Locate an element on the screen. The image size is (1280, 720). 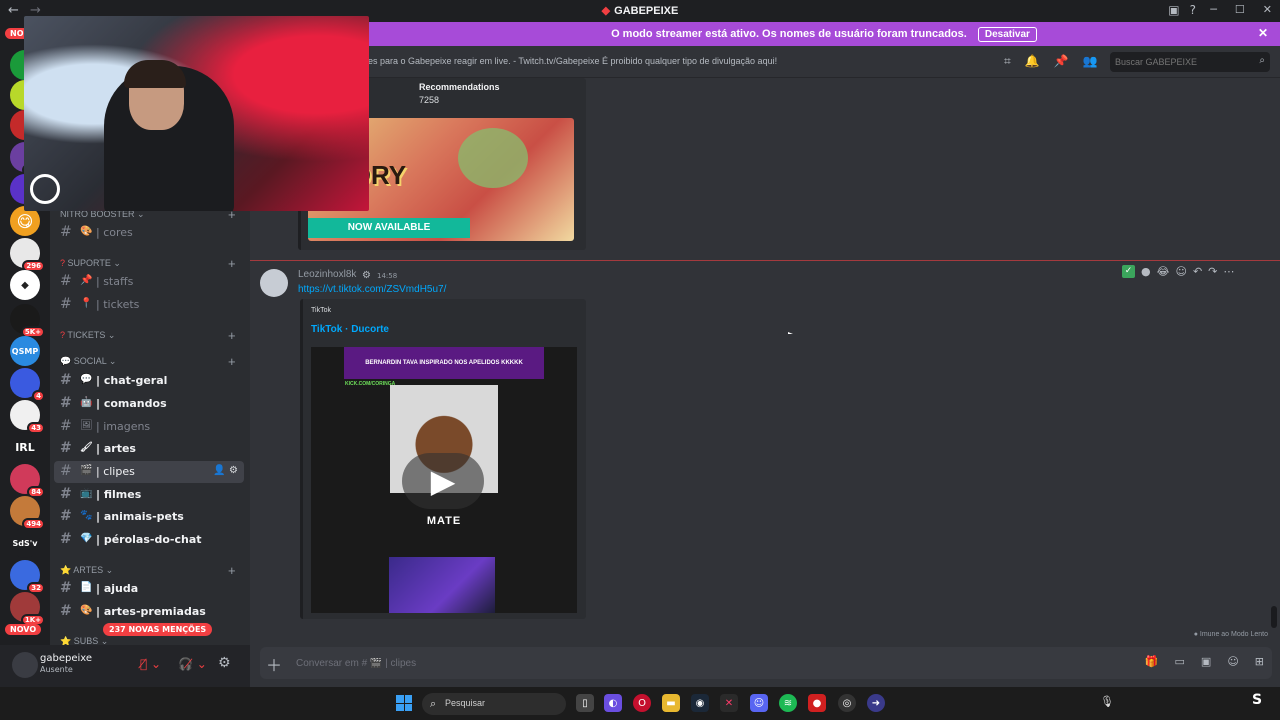
channel-animais-pets: # 🐾 | animais-pets is located at coordinates (149, 517).